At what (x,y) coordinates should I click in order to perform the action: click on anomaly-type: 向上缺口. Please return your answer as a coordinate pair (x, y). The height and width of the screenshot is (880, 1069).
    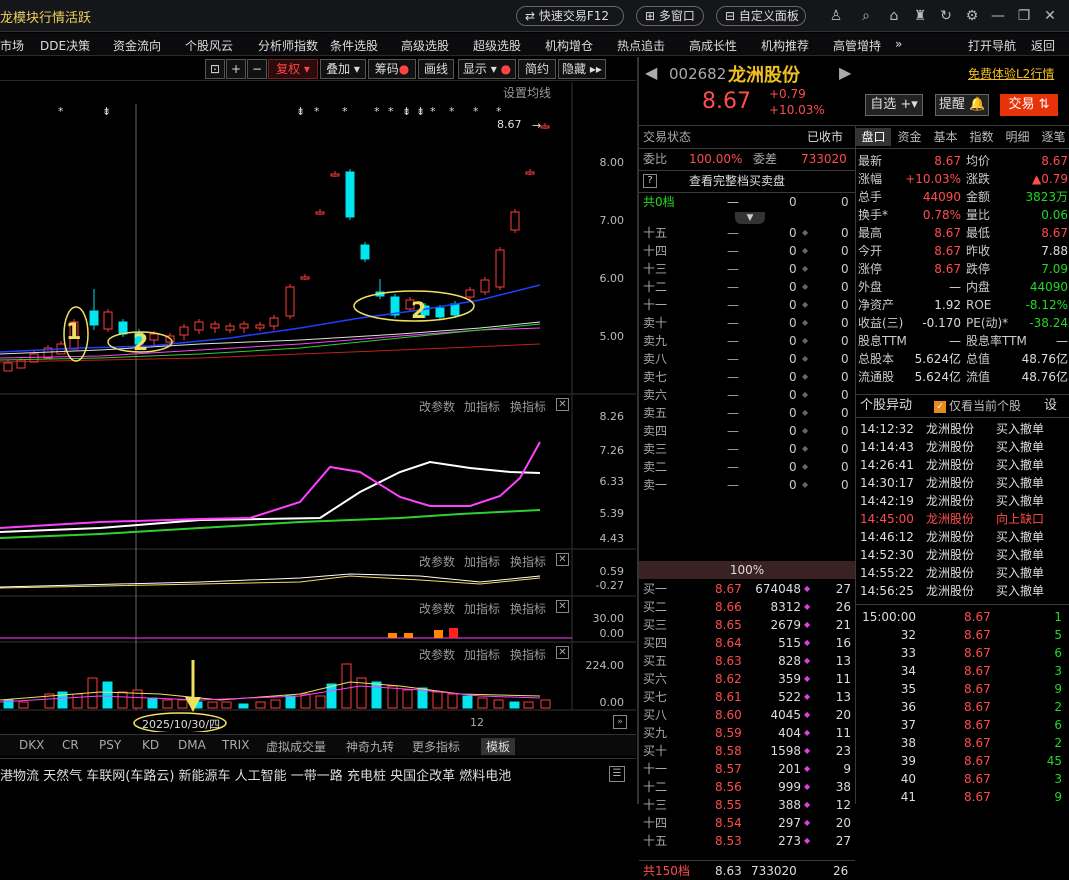
    Looking at the image, I should click on (1020, 519).